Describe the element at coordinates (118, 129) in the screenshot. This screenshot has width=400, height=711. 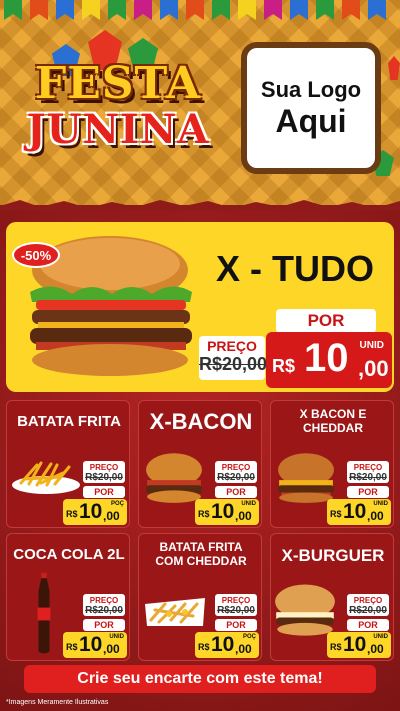
I see `title-line-2: JUNINA` at that location.